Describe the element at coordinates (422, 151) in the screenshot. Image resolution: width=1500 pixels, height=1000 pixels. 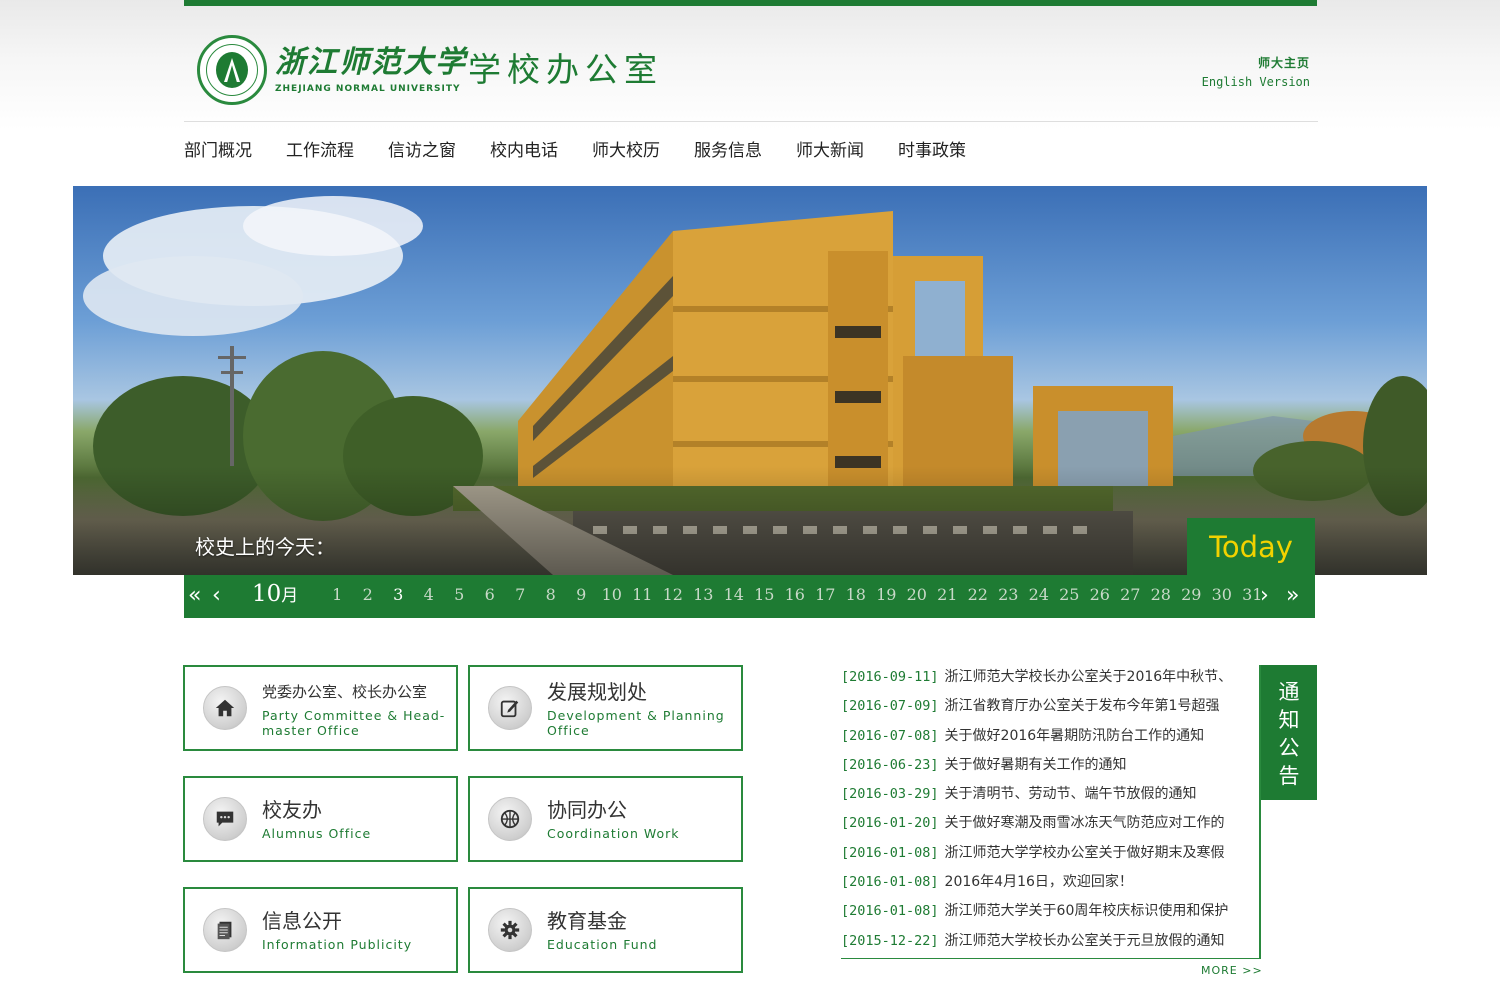
I see `nav-item-petition-window: 信访之窗` at that location.